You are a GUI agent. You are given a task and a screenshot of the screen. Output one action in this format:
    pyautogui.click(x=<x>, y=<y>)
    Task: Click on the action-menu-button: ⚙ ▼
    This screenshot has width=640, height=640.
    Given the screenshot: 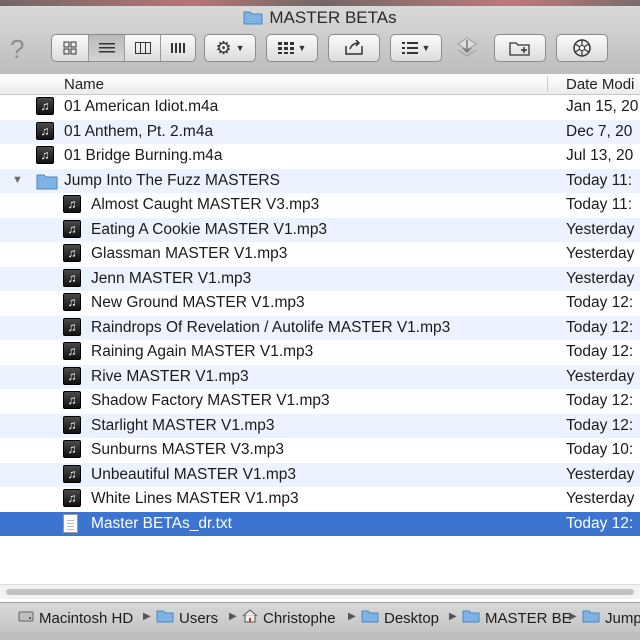 What is the action you would take?
    pyautogui.click(x=230, y=48)
    